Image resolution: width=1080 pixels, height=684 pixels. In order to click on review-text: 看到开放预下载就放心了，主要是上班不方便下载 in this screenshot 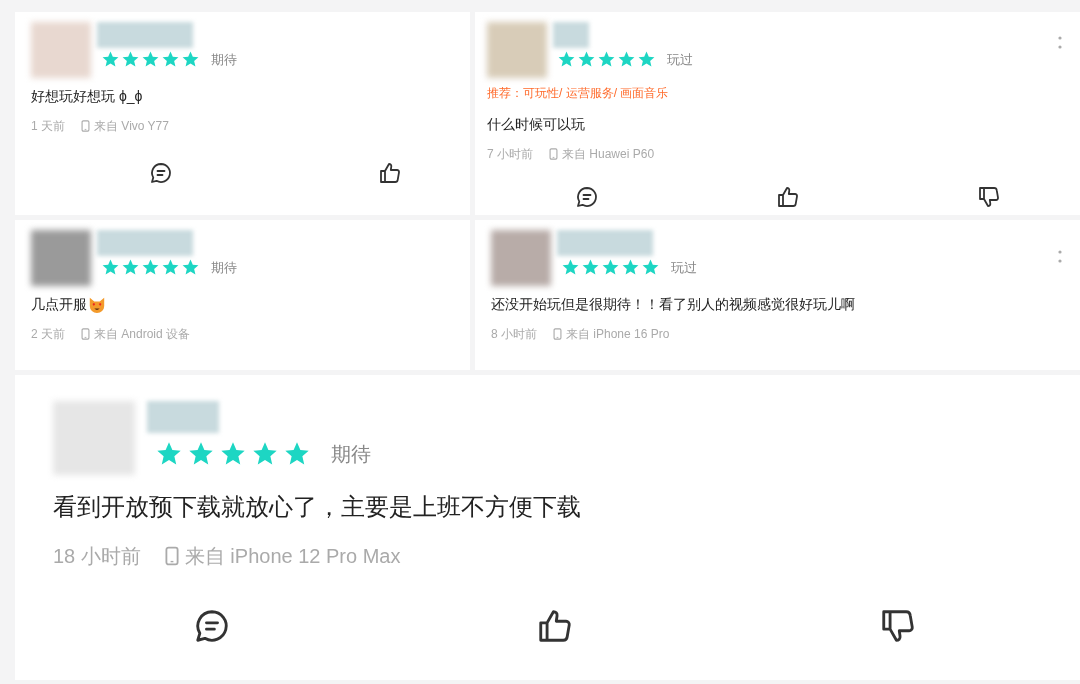, I will do `click(317, 507)`.